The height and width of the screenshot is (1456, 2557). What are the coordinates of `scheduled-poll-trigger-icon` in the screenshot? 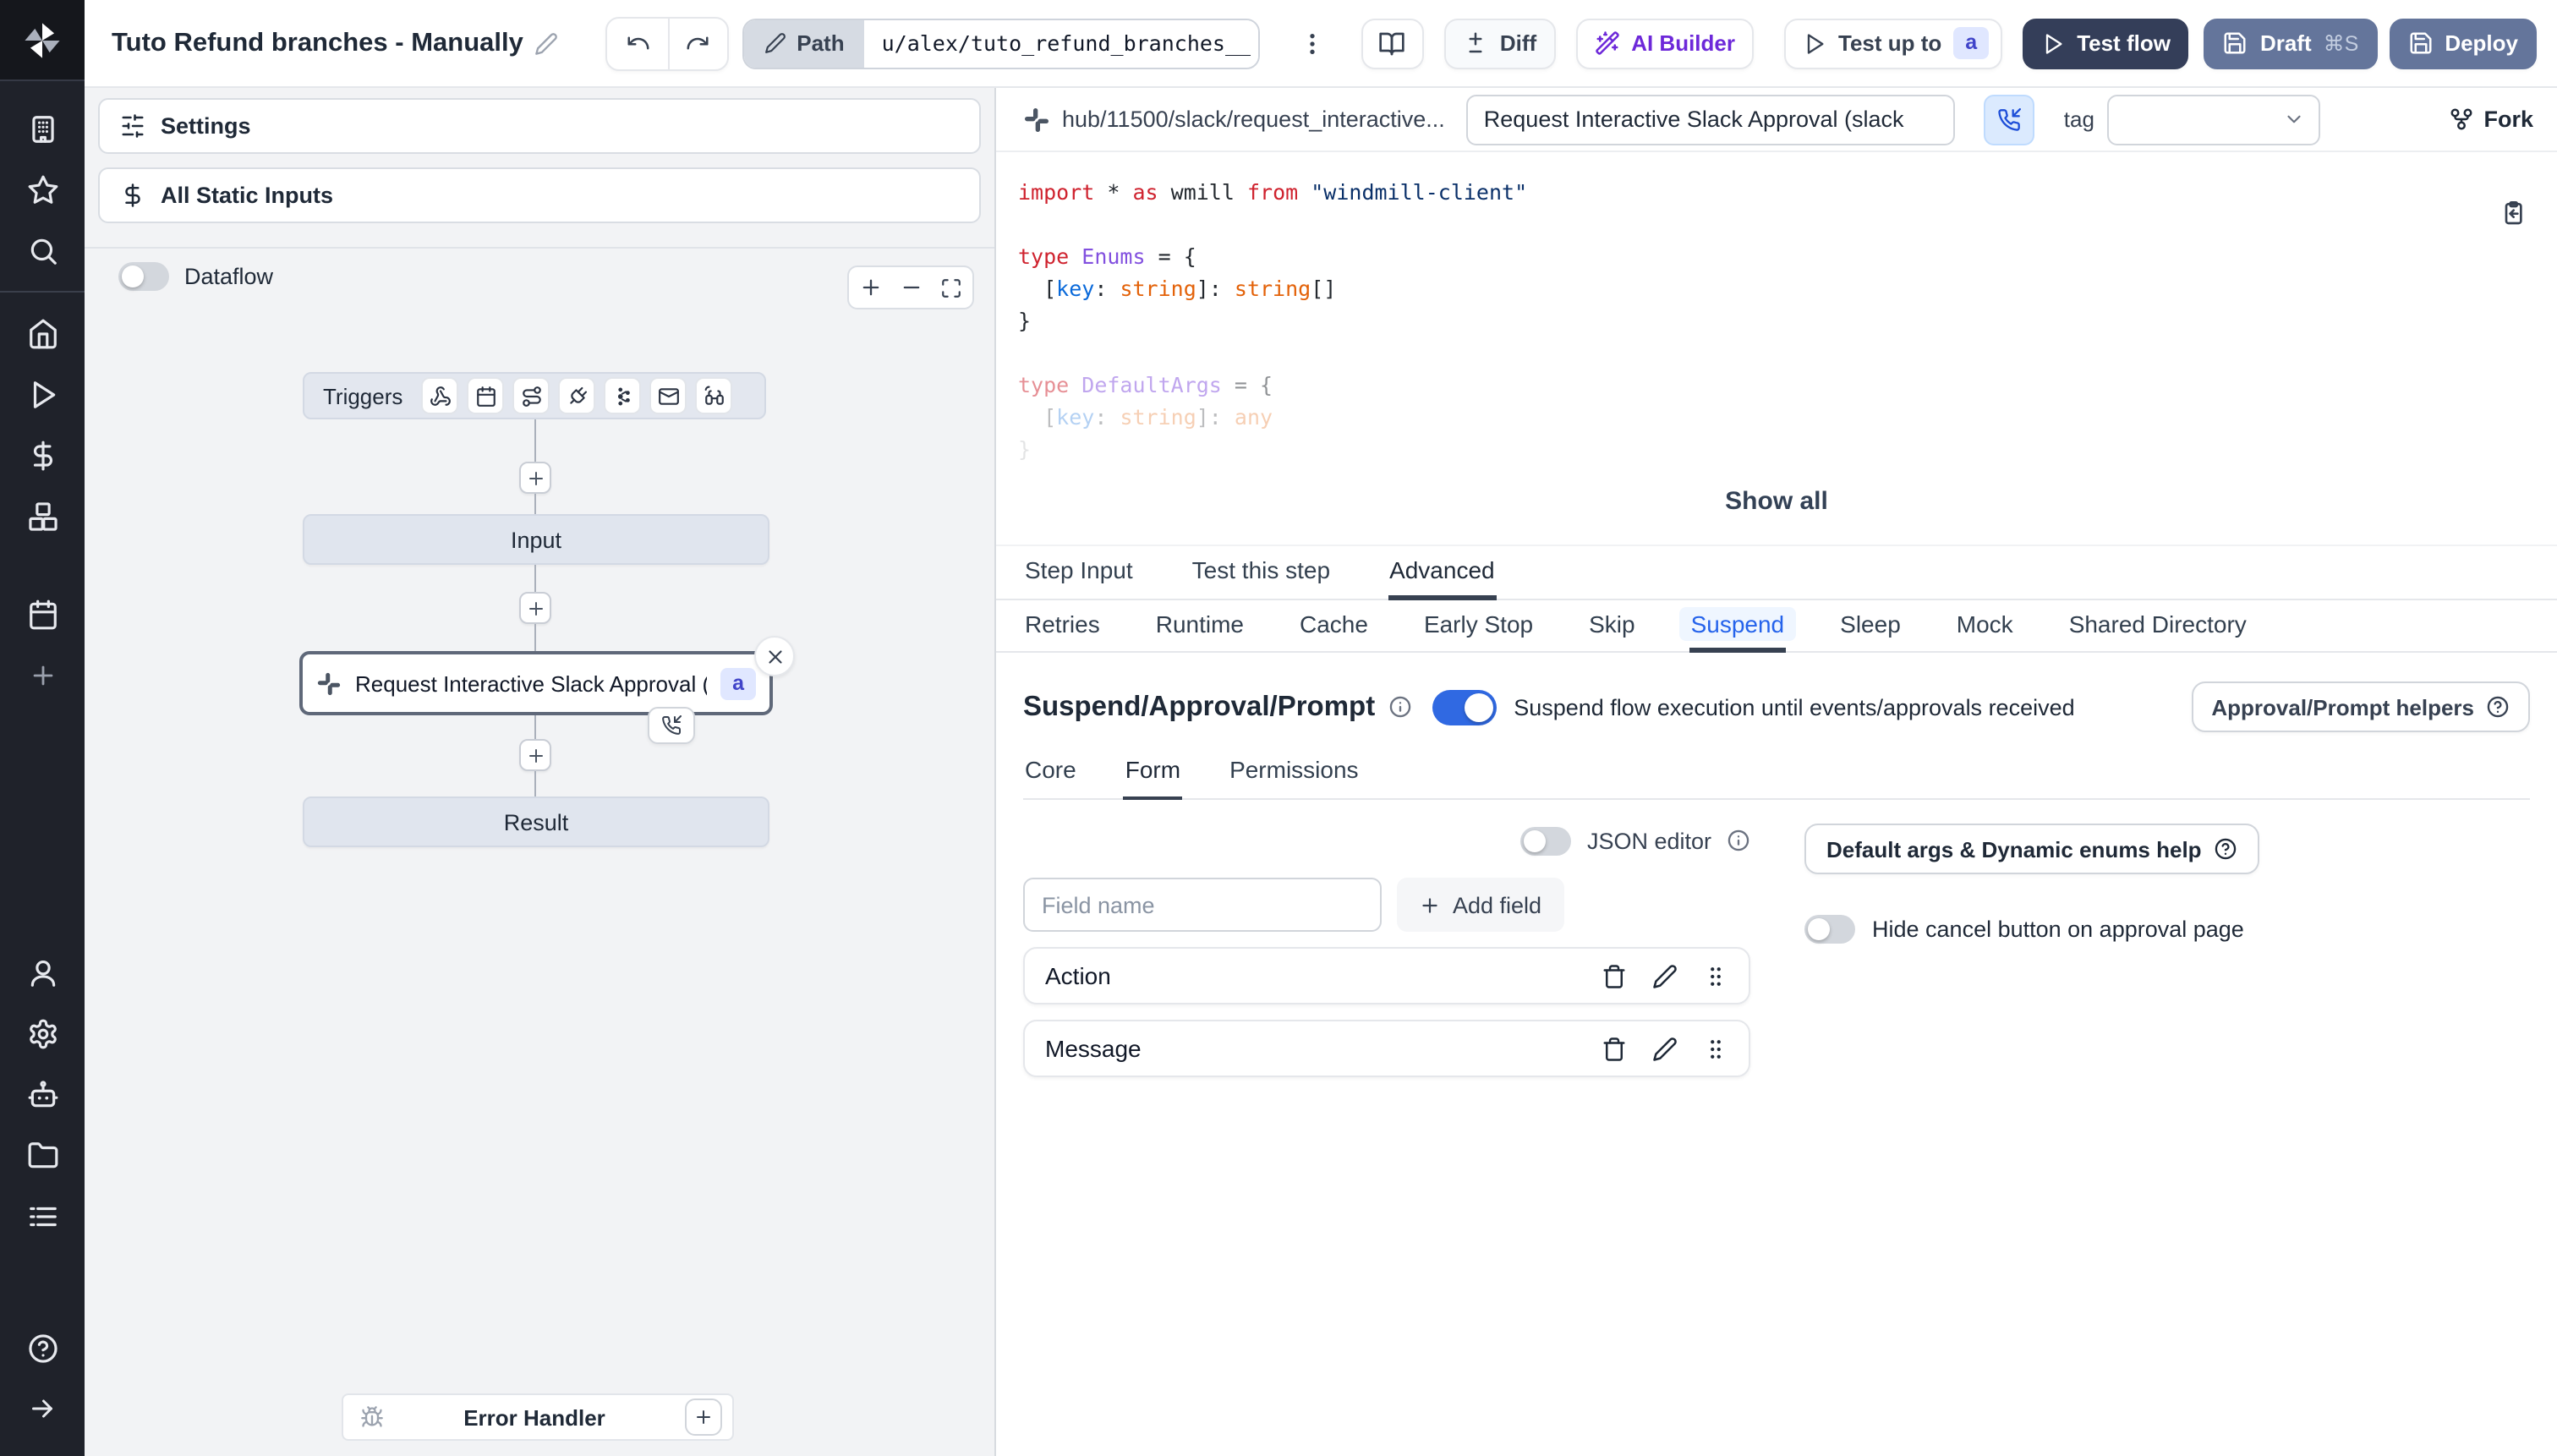 It's located at (714, 395).